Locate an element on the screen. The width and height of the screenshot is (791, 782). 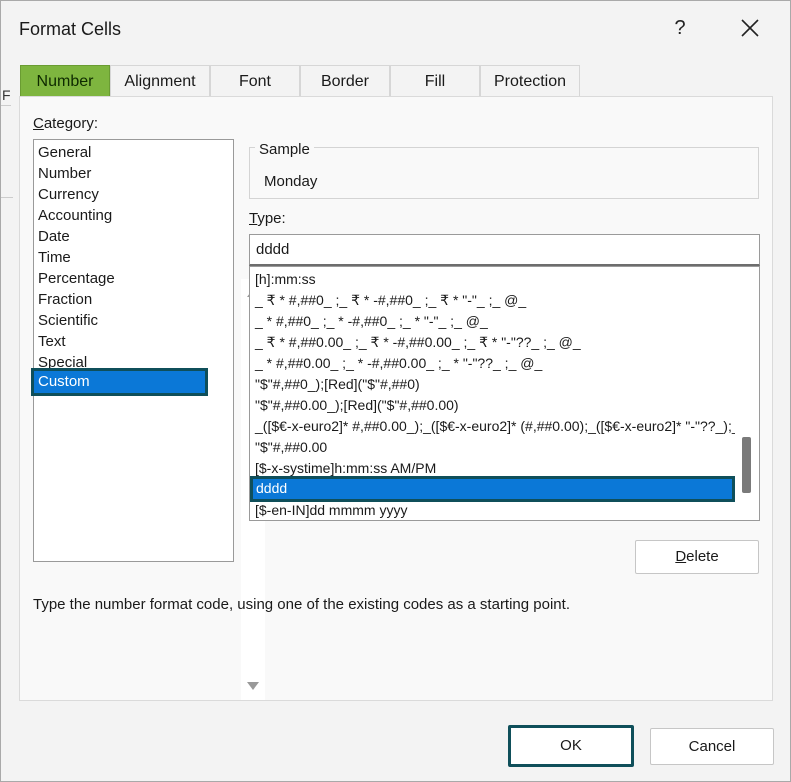
category-item-text: Text is located at coordinates (52, 341).